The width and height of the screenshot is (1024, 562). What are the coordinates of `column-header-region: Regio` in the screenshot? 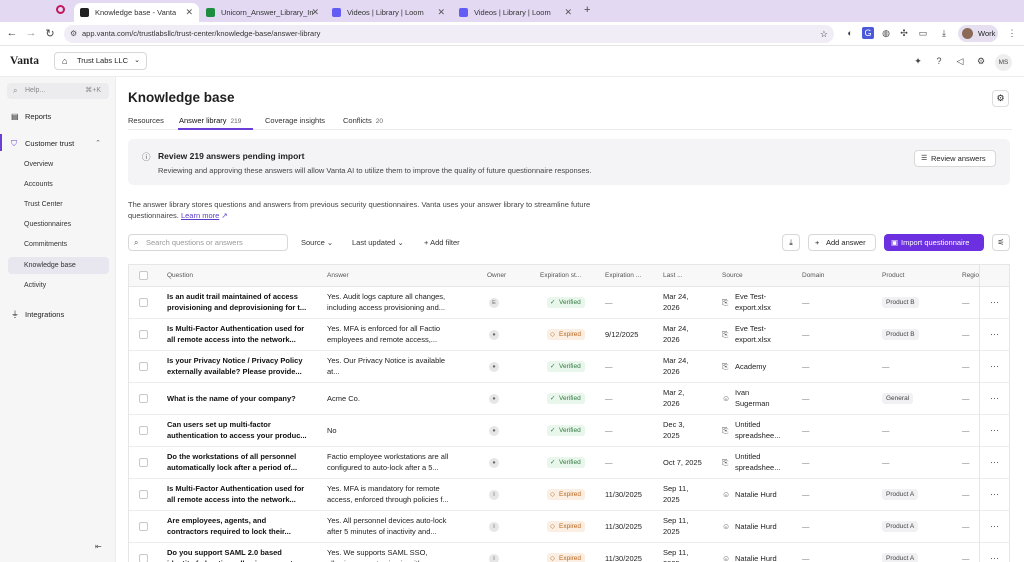 It's located at (970, 276).